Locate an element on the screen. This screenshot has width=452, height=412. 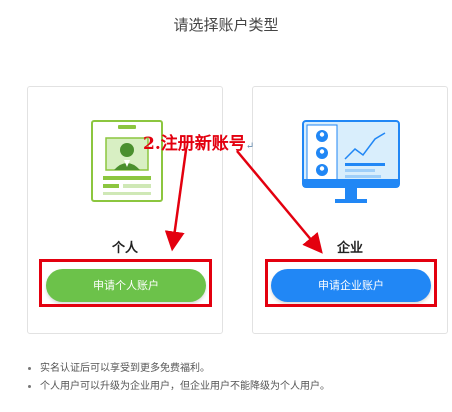
note-item: 实名认证后可以享受到更多免费福利。 is located at coordinates (179, 369).